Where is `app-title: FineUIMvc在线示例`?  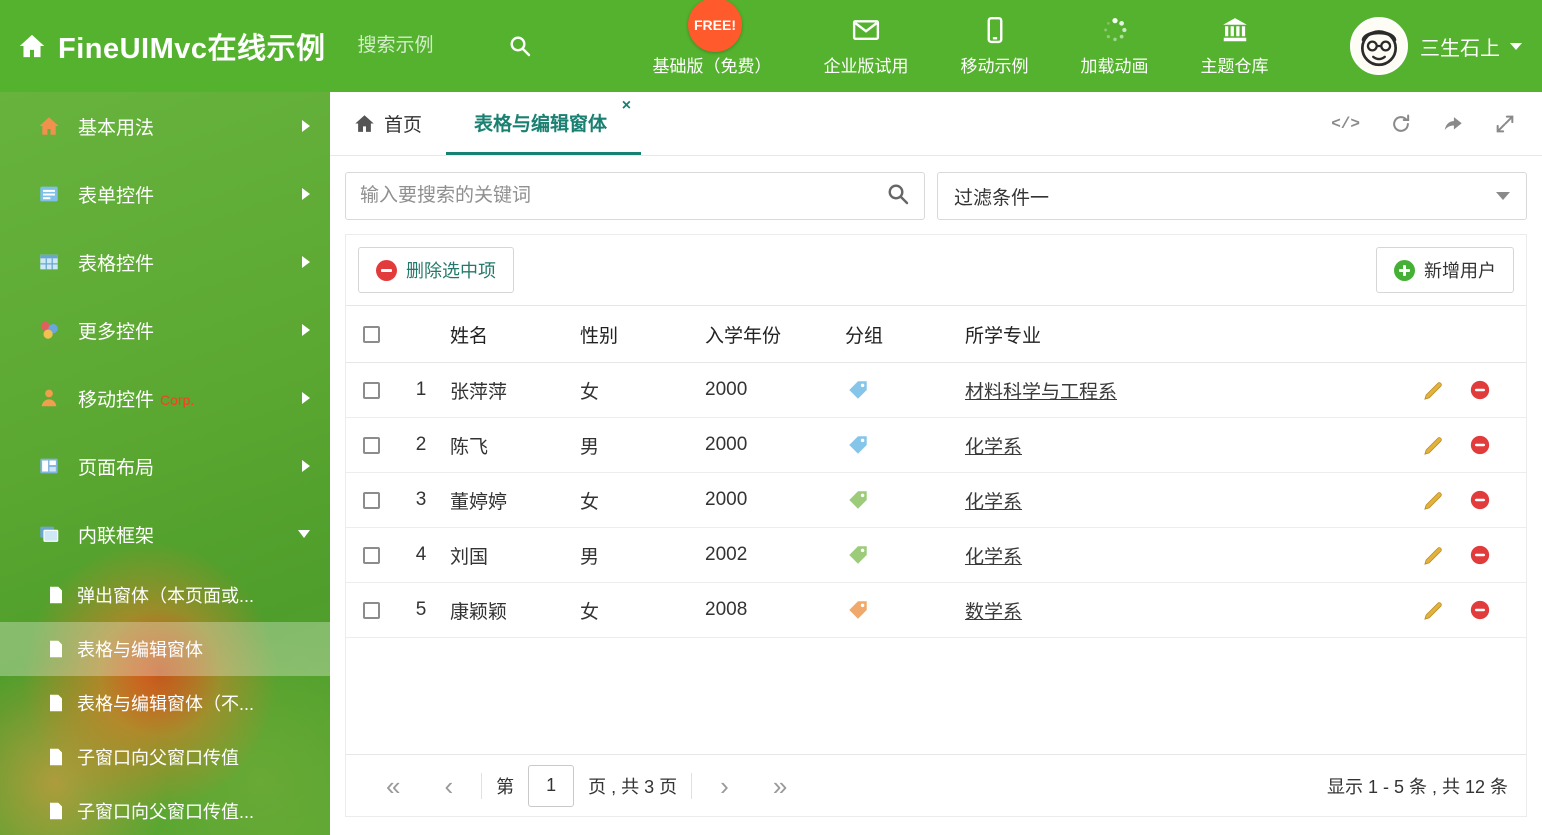
app-title: FineUIMvc在线示例 is located at coordinates (192, 49).